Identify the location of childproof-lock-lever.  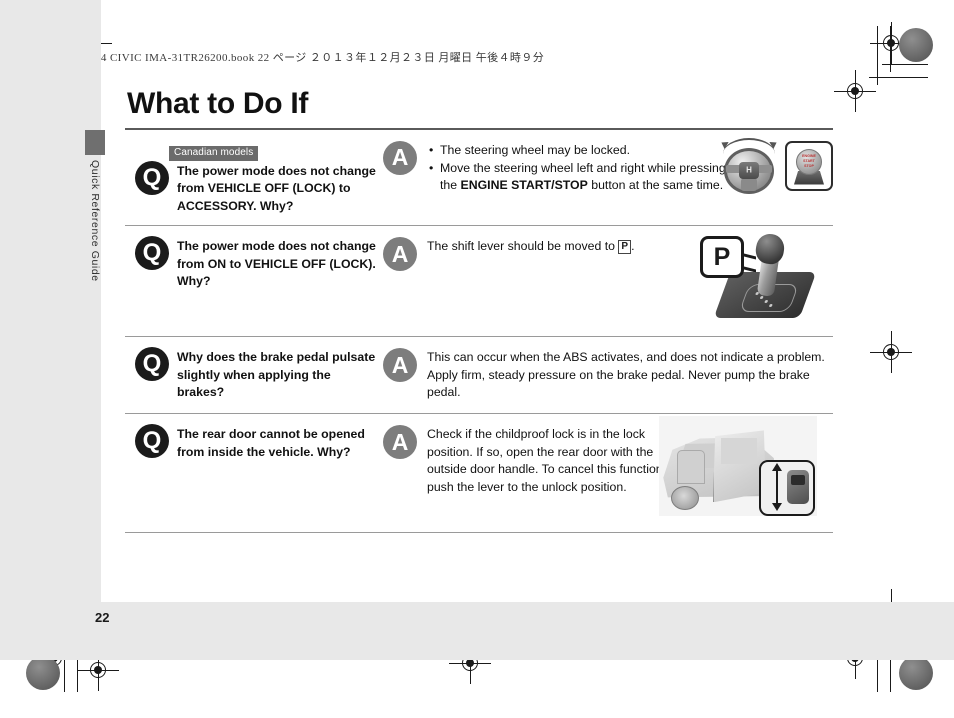
(798, 487).